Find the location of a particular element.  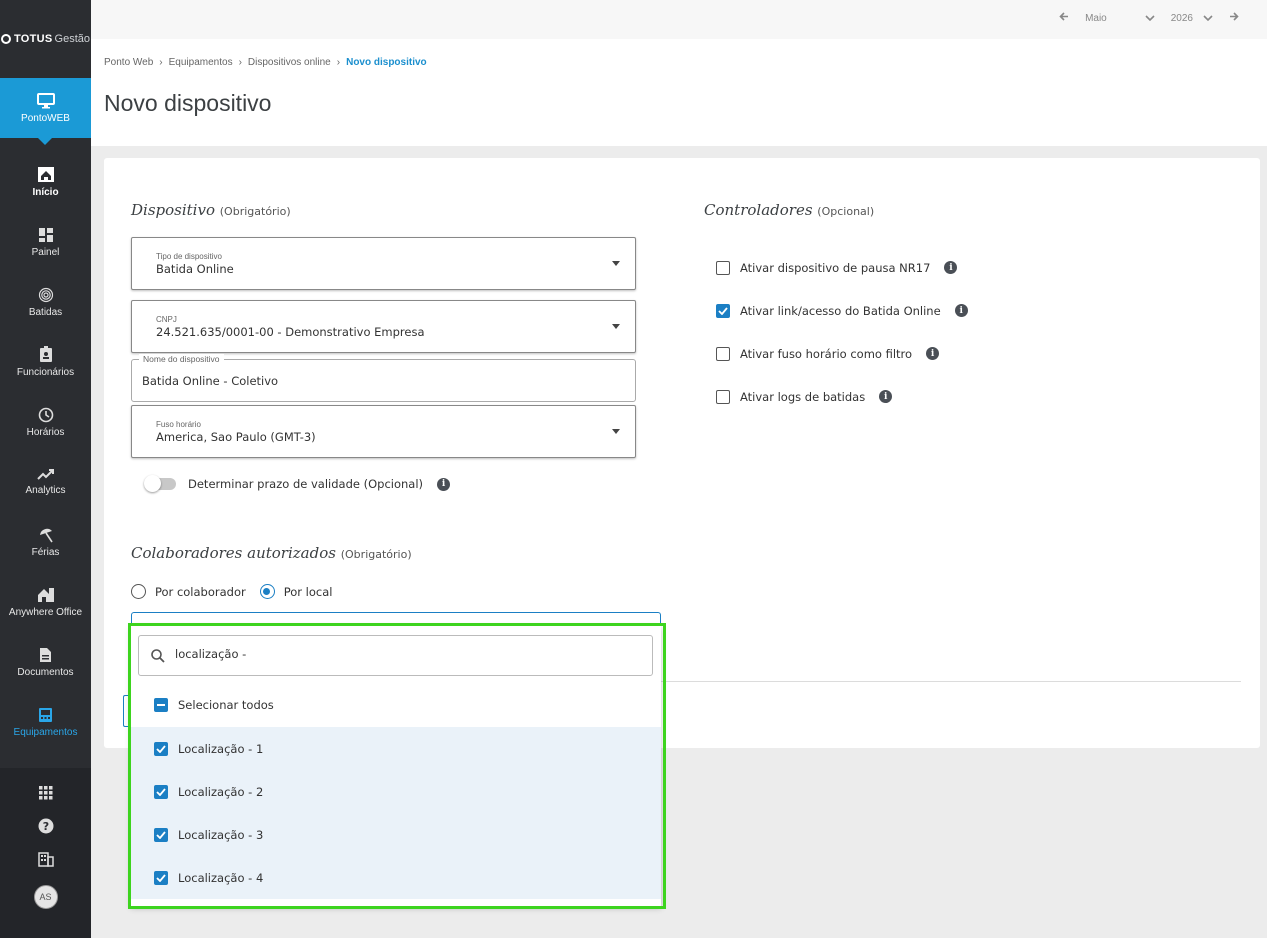

option-label: Localização - 3 is located at coordinates (221, 834).